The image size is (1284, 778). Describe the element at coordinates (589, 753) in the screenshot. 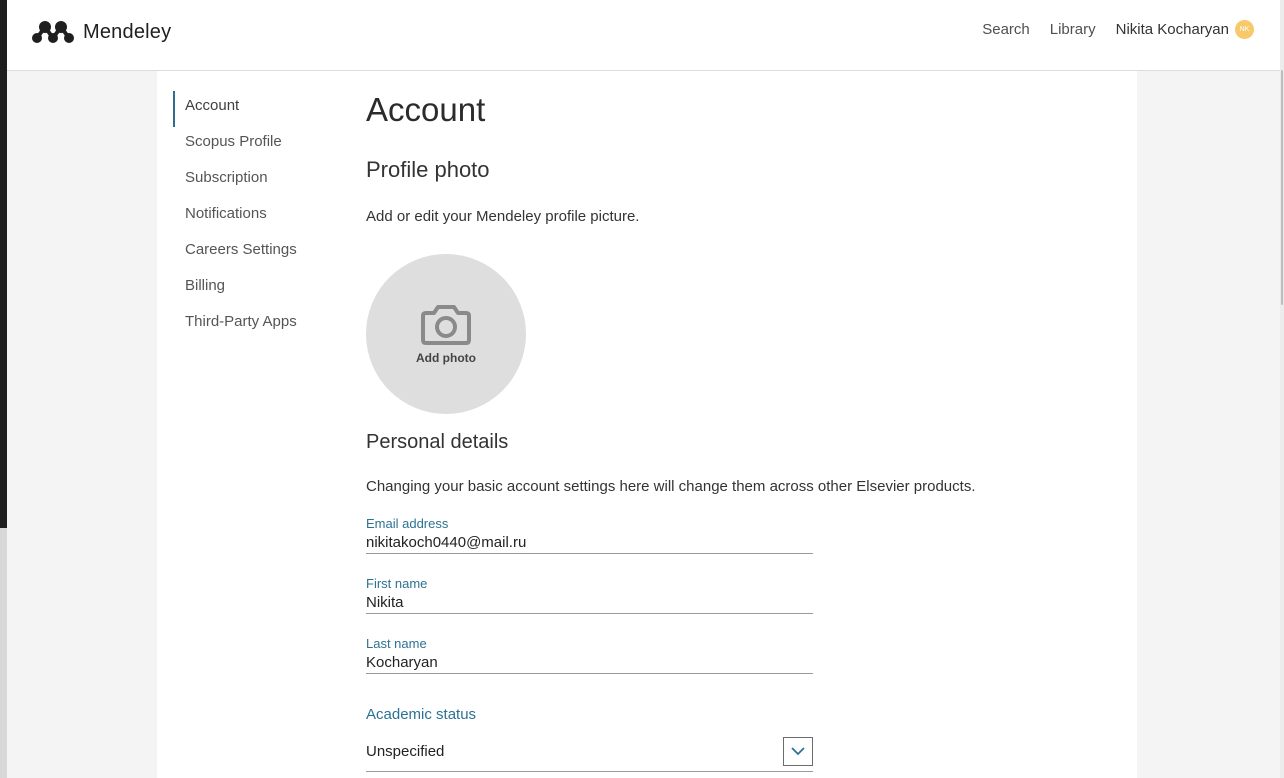

I see `academic-status-select: Unspecified` at that location.